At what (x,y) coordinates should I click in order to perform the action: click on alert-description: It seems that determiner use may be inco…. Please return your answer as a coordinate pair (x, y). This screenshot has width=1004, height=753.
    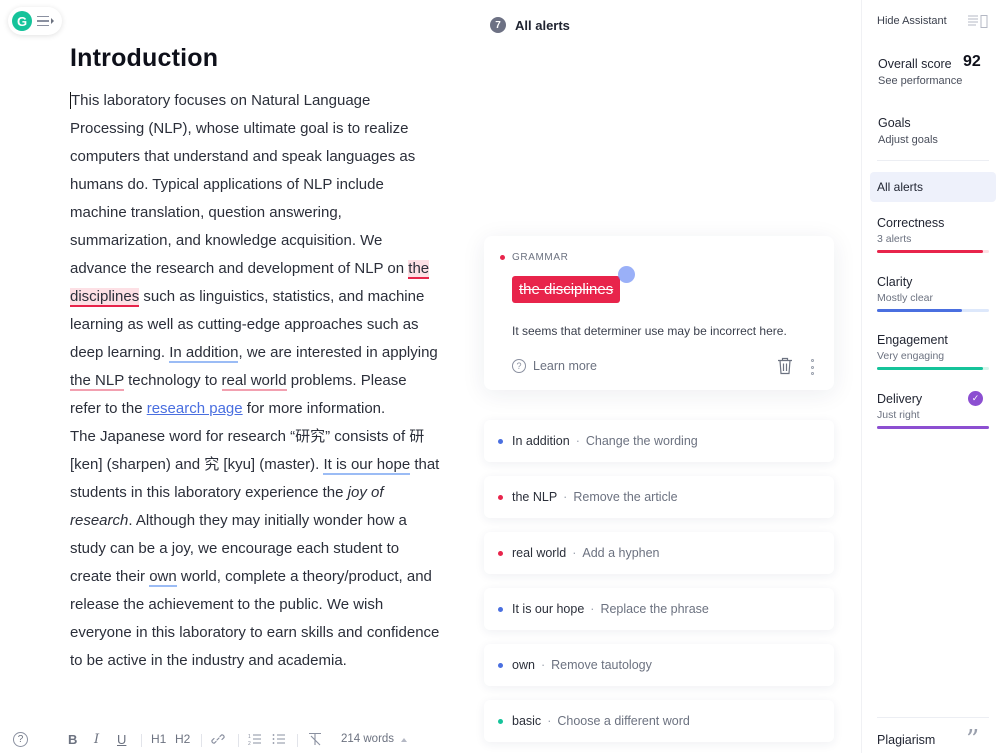
    Looking at the image, I should click on (649, 331).